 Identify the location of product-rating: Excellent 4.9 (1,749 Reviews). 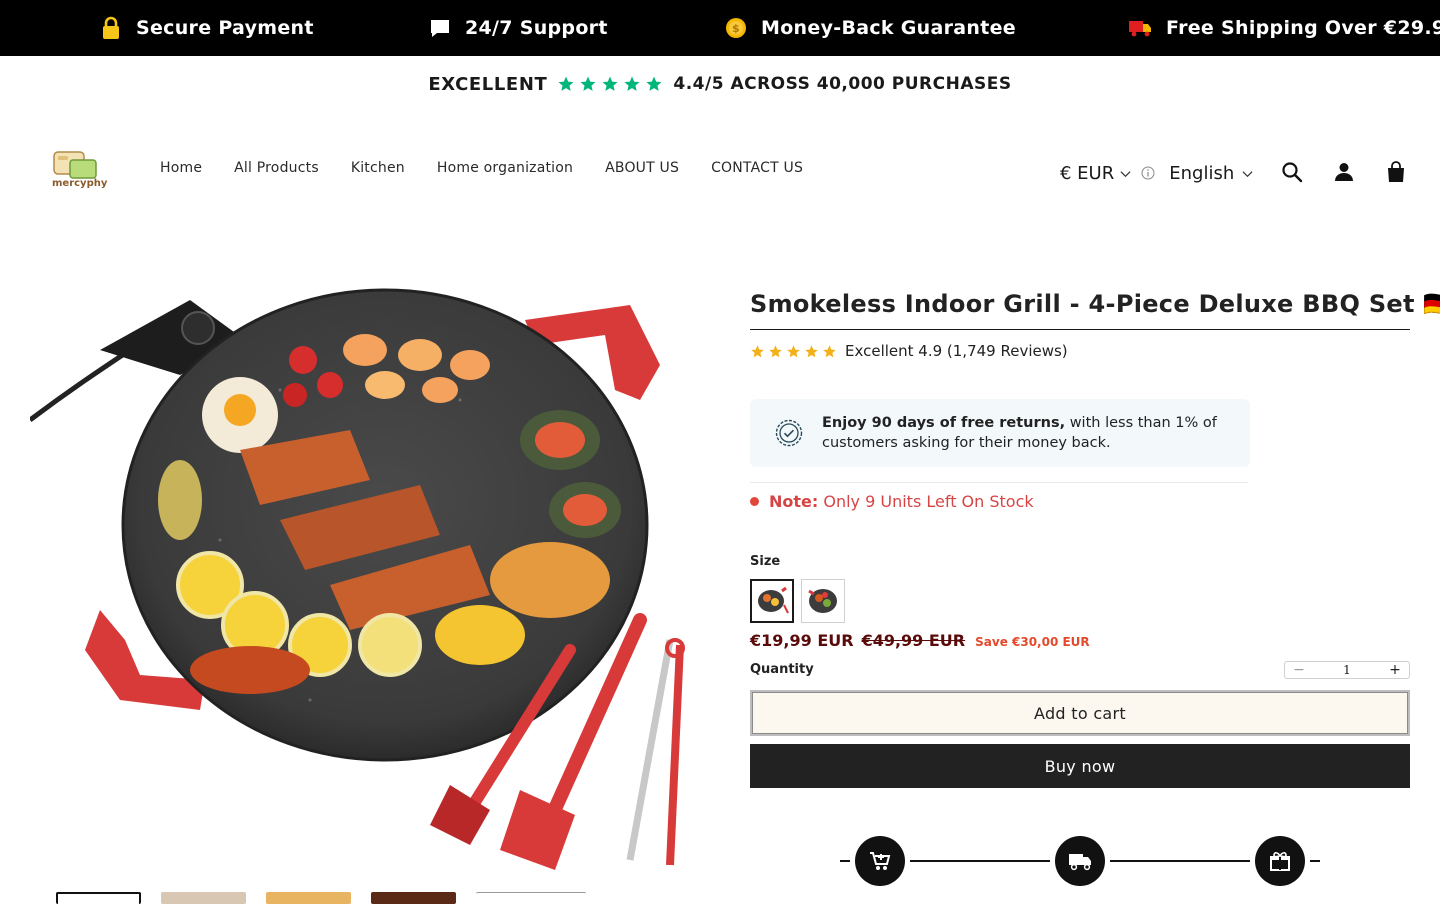
(909, 351).